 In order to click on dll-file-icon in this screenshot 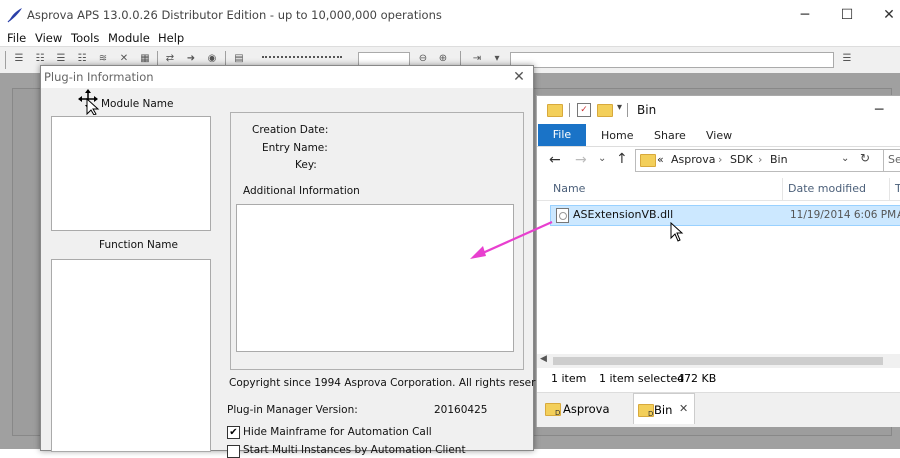, I will do `click(562, 215)`.